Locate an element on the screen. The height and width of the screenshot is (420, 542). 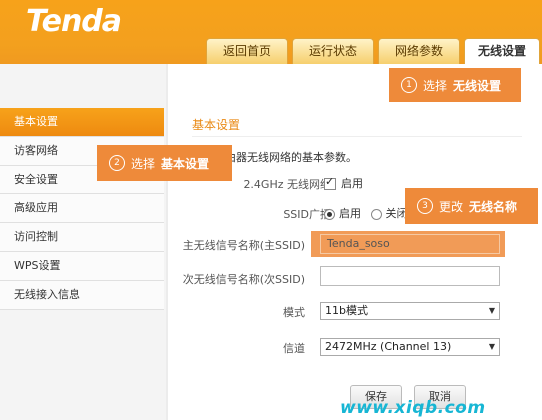
tab-wireless: 无线设置 is located at coordinates (502, 51).